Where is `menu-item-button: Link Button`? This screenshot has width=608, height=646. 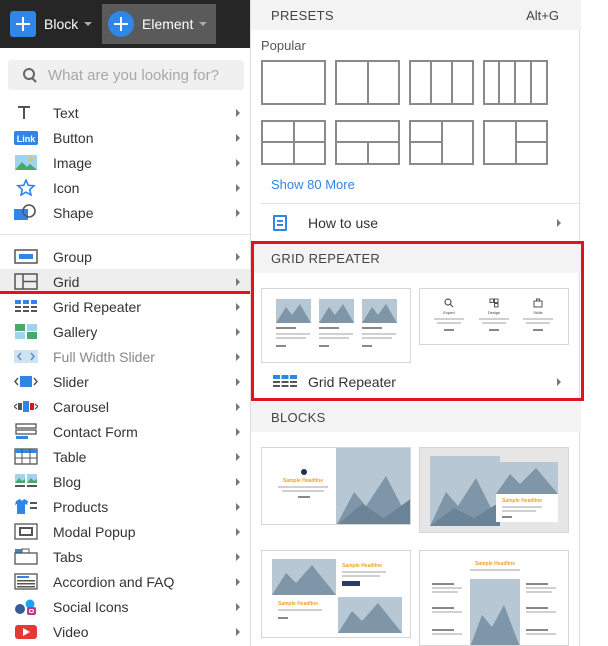 menu-item-button: Link Button is located at coordinates (125, 137).